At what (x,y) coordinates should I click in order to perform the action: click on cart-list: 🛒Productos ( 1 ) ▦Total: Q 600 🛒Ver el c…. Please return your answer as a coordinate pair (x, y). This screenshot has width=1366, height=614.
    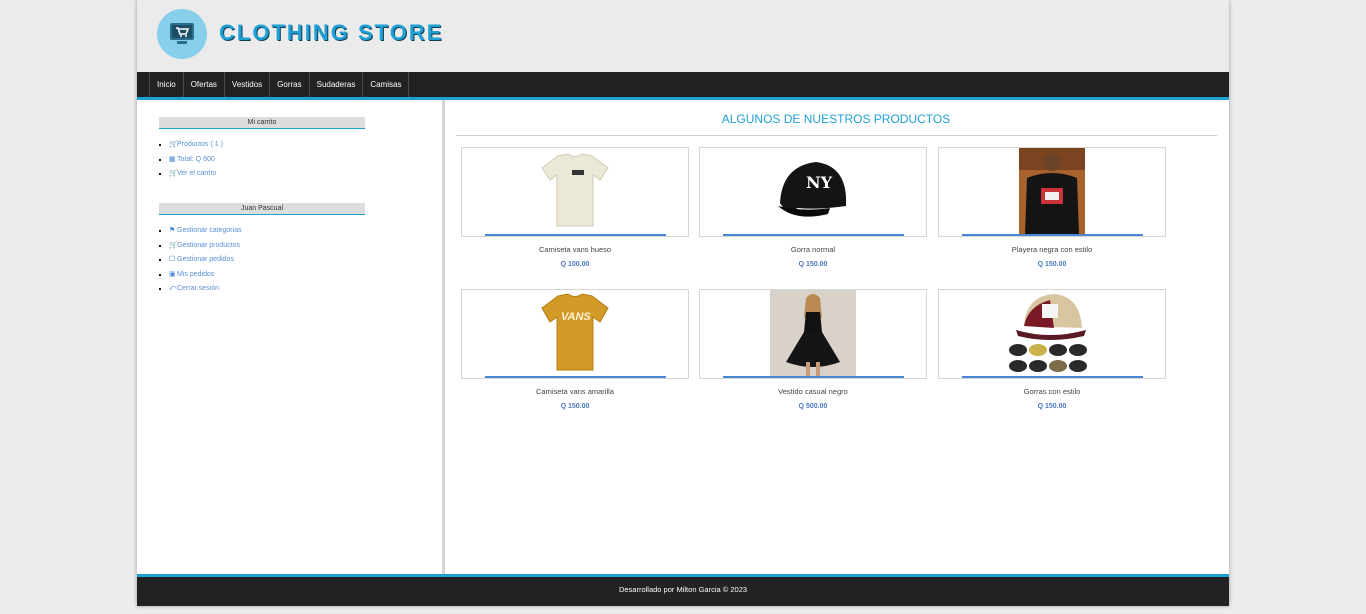
    Looking at the image, I should click on (191, 160).